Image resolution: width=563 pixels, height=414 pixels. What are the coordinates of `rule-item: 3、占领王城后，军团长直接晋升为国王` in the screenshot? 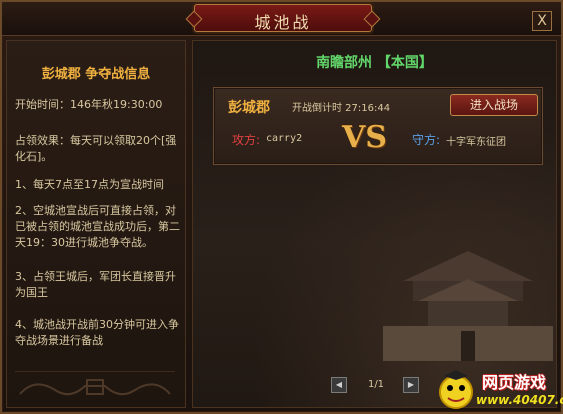 It's located at (95, 284).